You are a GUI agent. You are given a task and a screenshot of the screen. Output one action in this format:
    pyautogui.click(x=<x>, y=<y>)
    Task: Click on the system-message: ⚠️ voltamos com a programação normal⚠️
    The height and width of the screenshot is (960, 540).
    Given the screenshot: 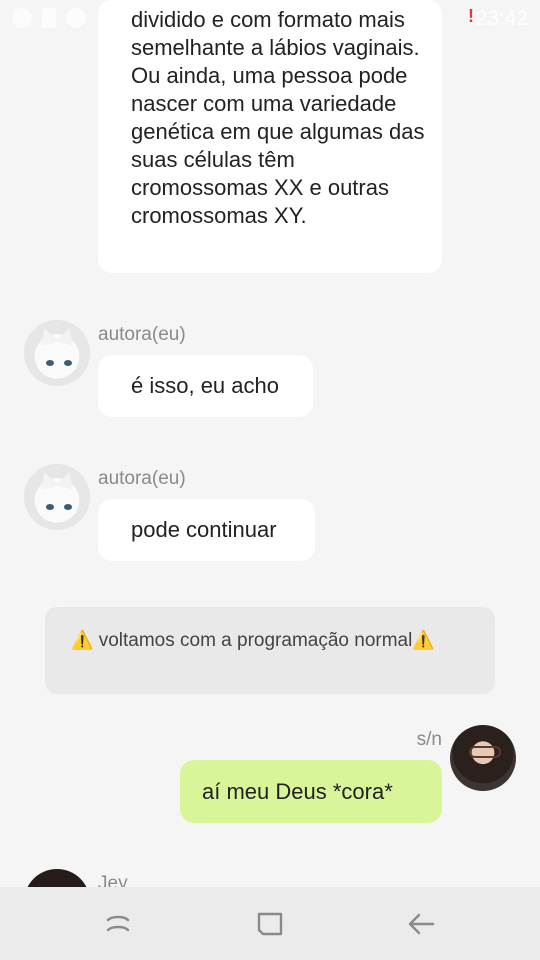 What is the action you would take?
    pyautogui.click(x=270, y=650)
    